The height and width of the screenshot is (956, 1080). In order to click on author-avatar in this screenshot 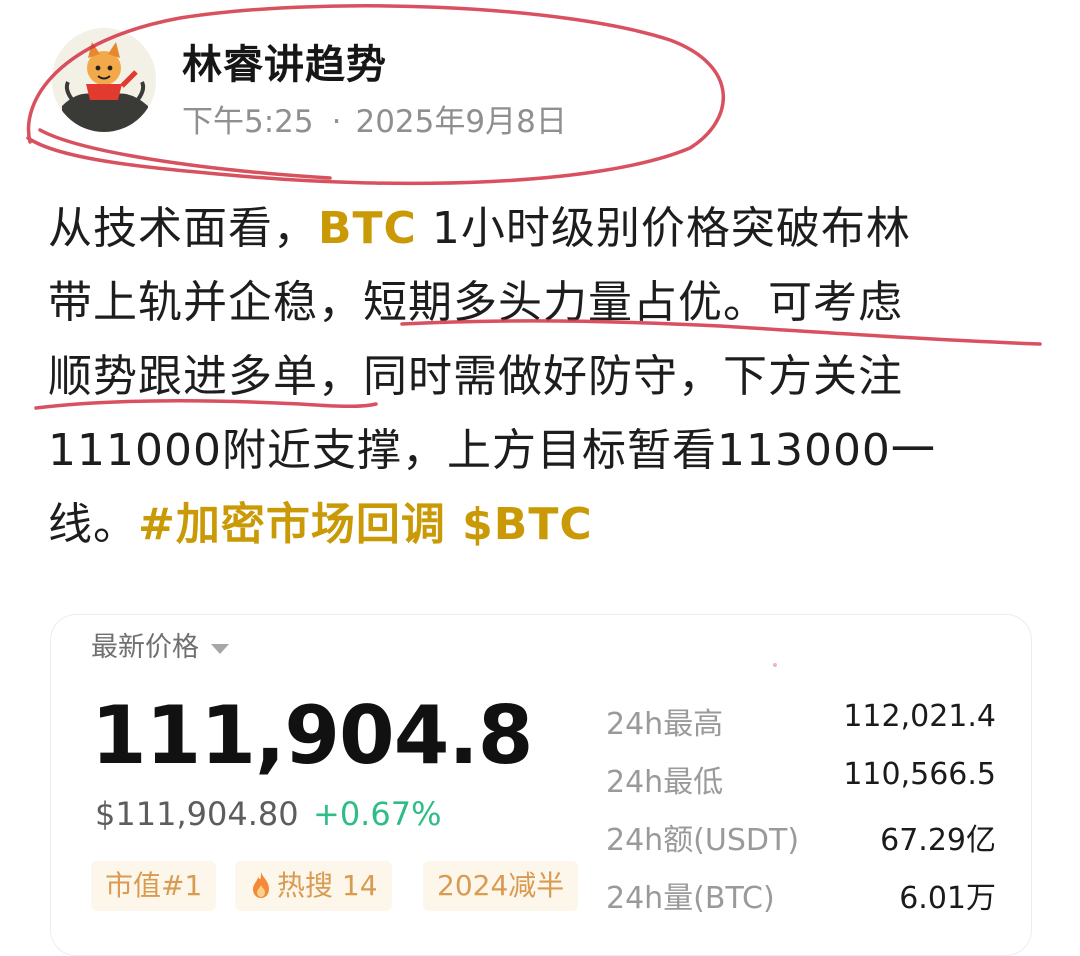, I will do `click(104, 80)`.